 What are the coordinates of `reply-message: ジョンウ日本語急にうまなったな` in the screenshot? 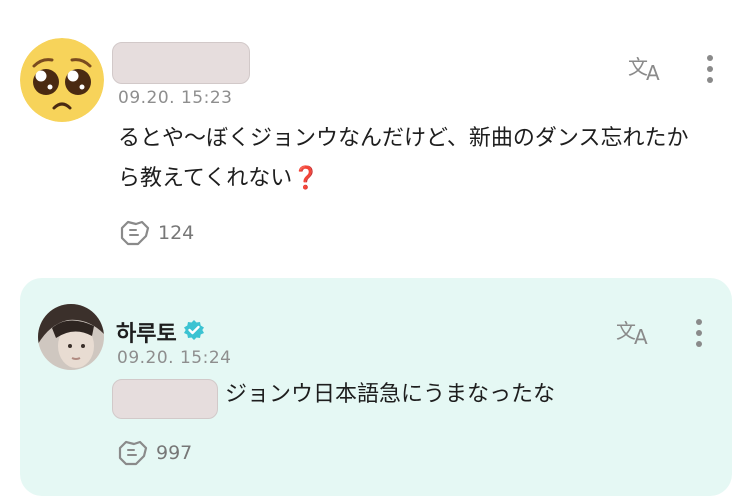 It's located at (390, 394).